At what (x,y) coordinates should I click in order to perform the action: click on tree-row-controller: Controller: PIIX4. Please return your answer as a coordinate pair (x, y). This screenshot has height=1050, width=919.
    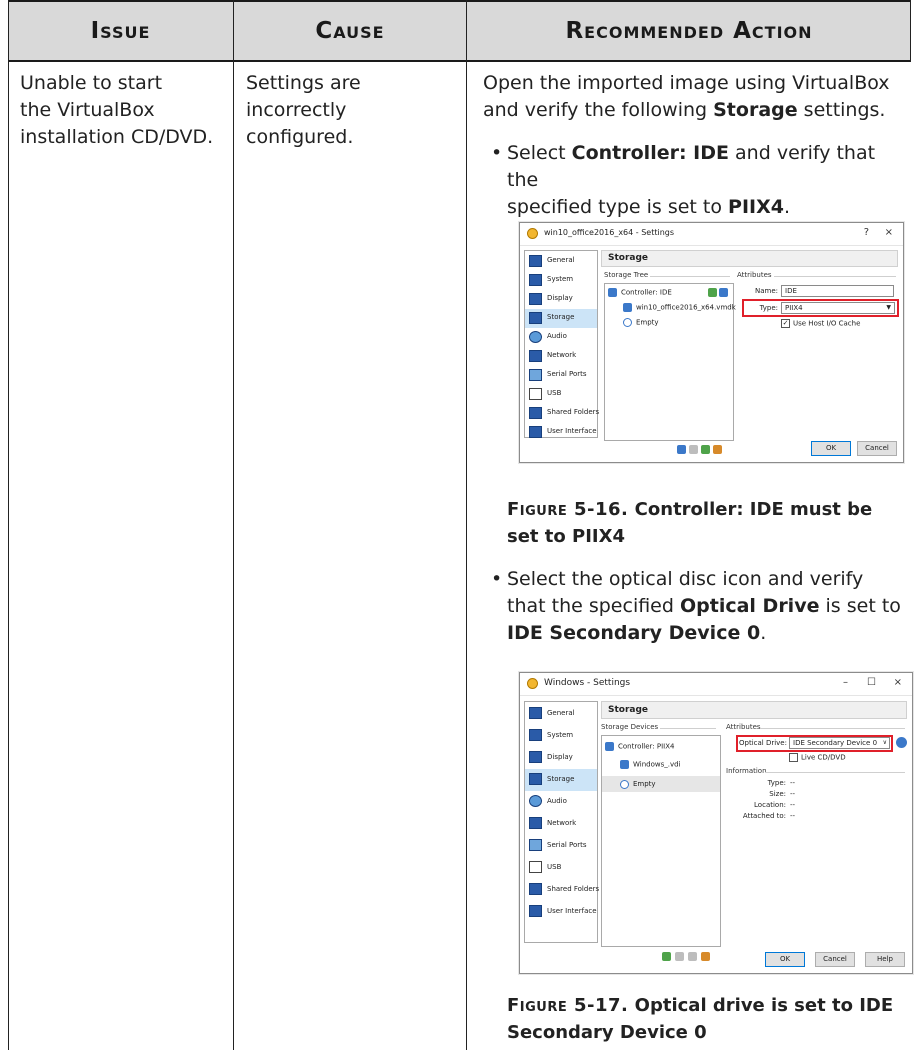
    Looking at the image, I should click on (640, 746).